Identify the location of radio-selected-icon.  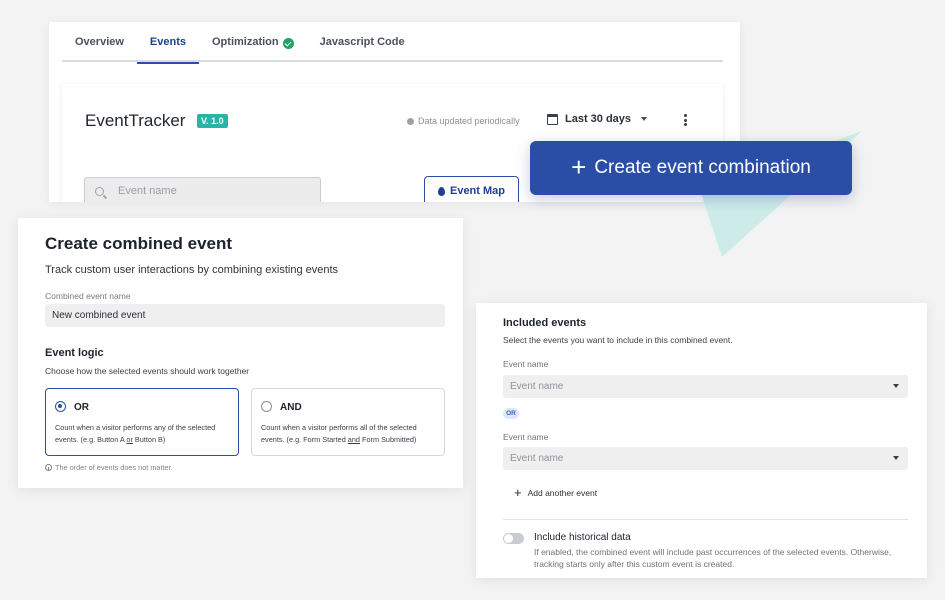
(60, 406).